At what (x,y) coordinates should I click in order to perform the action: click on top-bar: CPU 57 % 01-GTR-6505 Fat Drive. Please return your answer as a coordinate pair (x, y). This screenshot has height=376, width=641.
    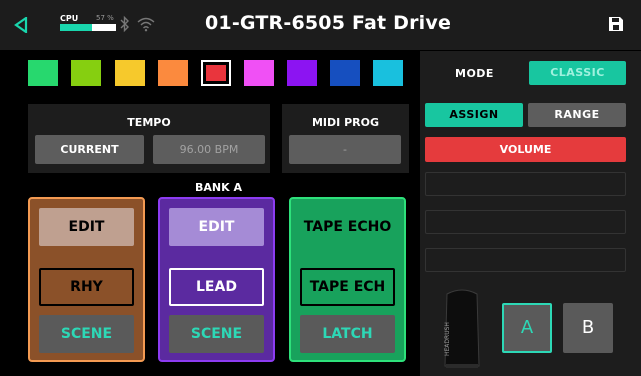
    Looking at the image, I should click on (320, 25).